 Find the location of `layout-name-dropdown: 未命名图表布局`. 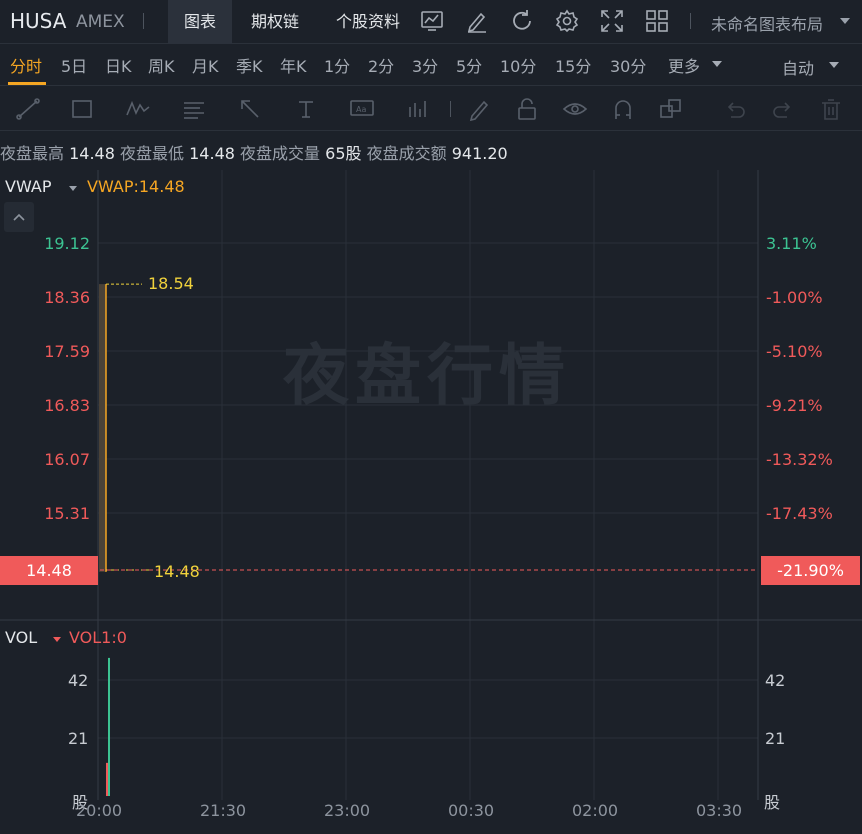

layout-name-dropdown: 未命名图表布局 is located at coordinates (767, 23).